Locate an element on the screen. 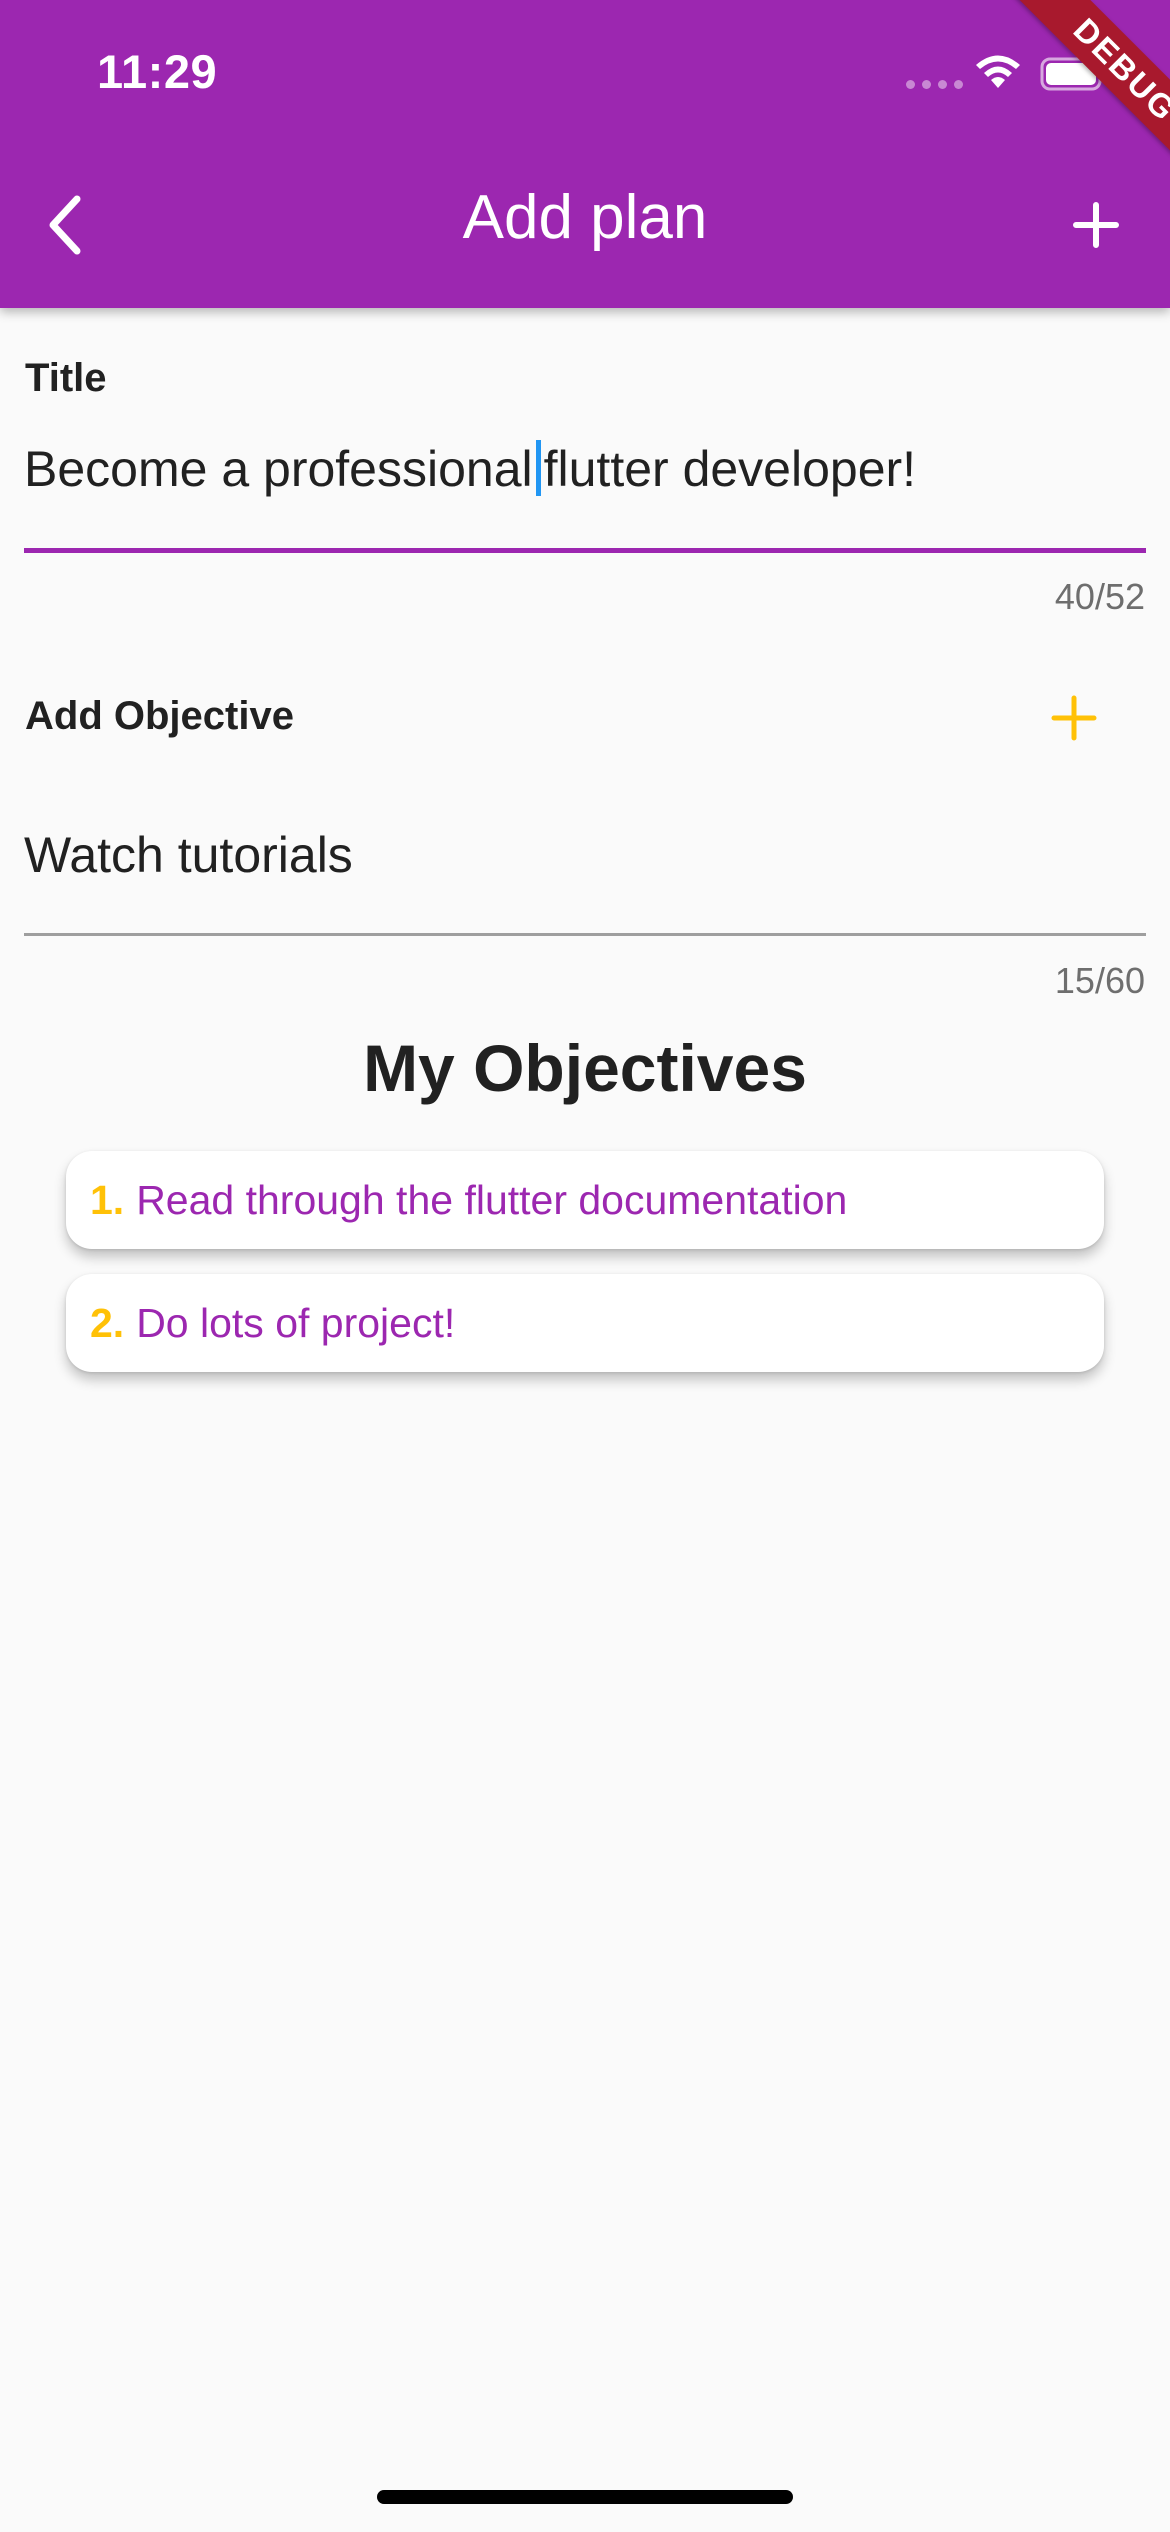 Image resolution: width=1170 pixels, height=2532 pixels. add-objective-label: Add Objective is located at coordinates (159, 716).